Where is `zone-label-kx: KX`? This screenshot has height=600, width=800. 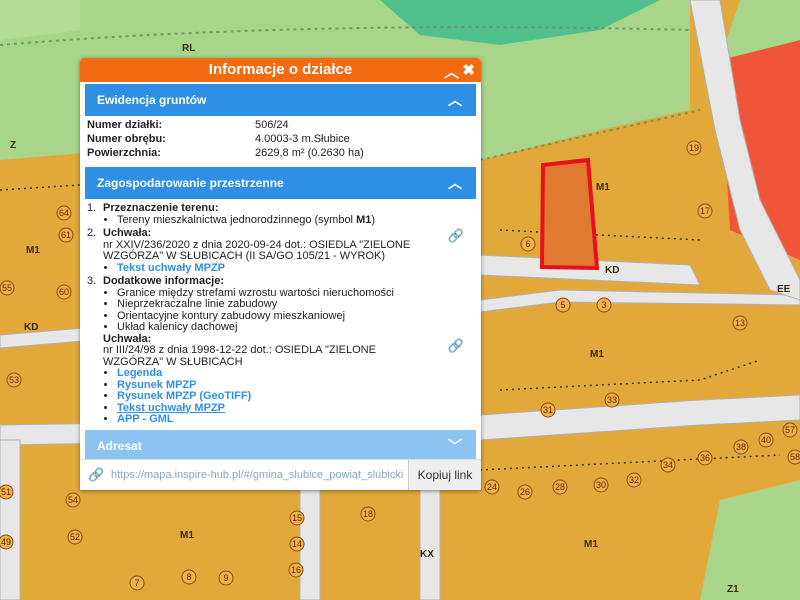 zone-label-kx: KX is located at coordinates (427, 554).